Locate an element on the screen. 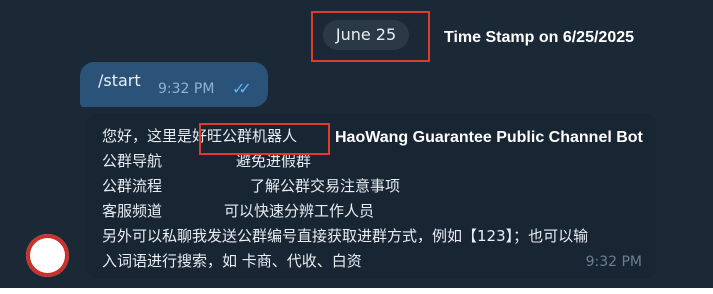  bot-annotation: HaoWang Guarantee Public Channel Bot is located at coordinates (489, 137).